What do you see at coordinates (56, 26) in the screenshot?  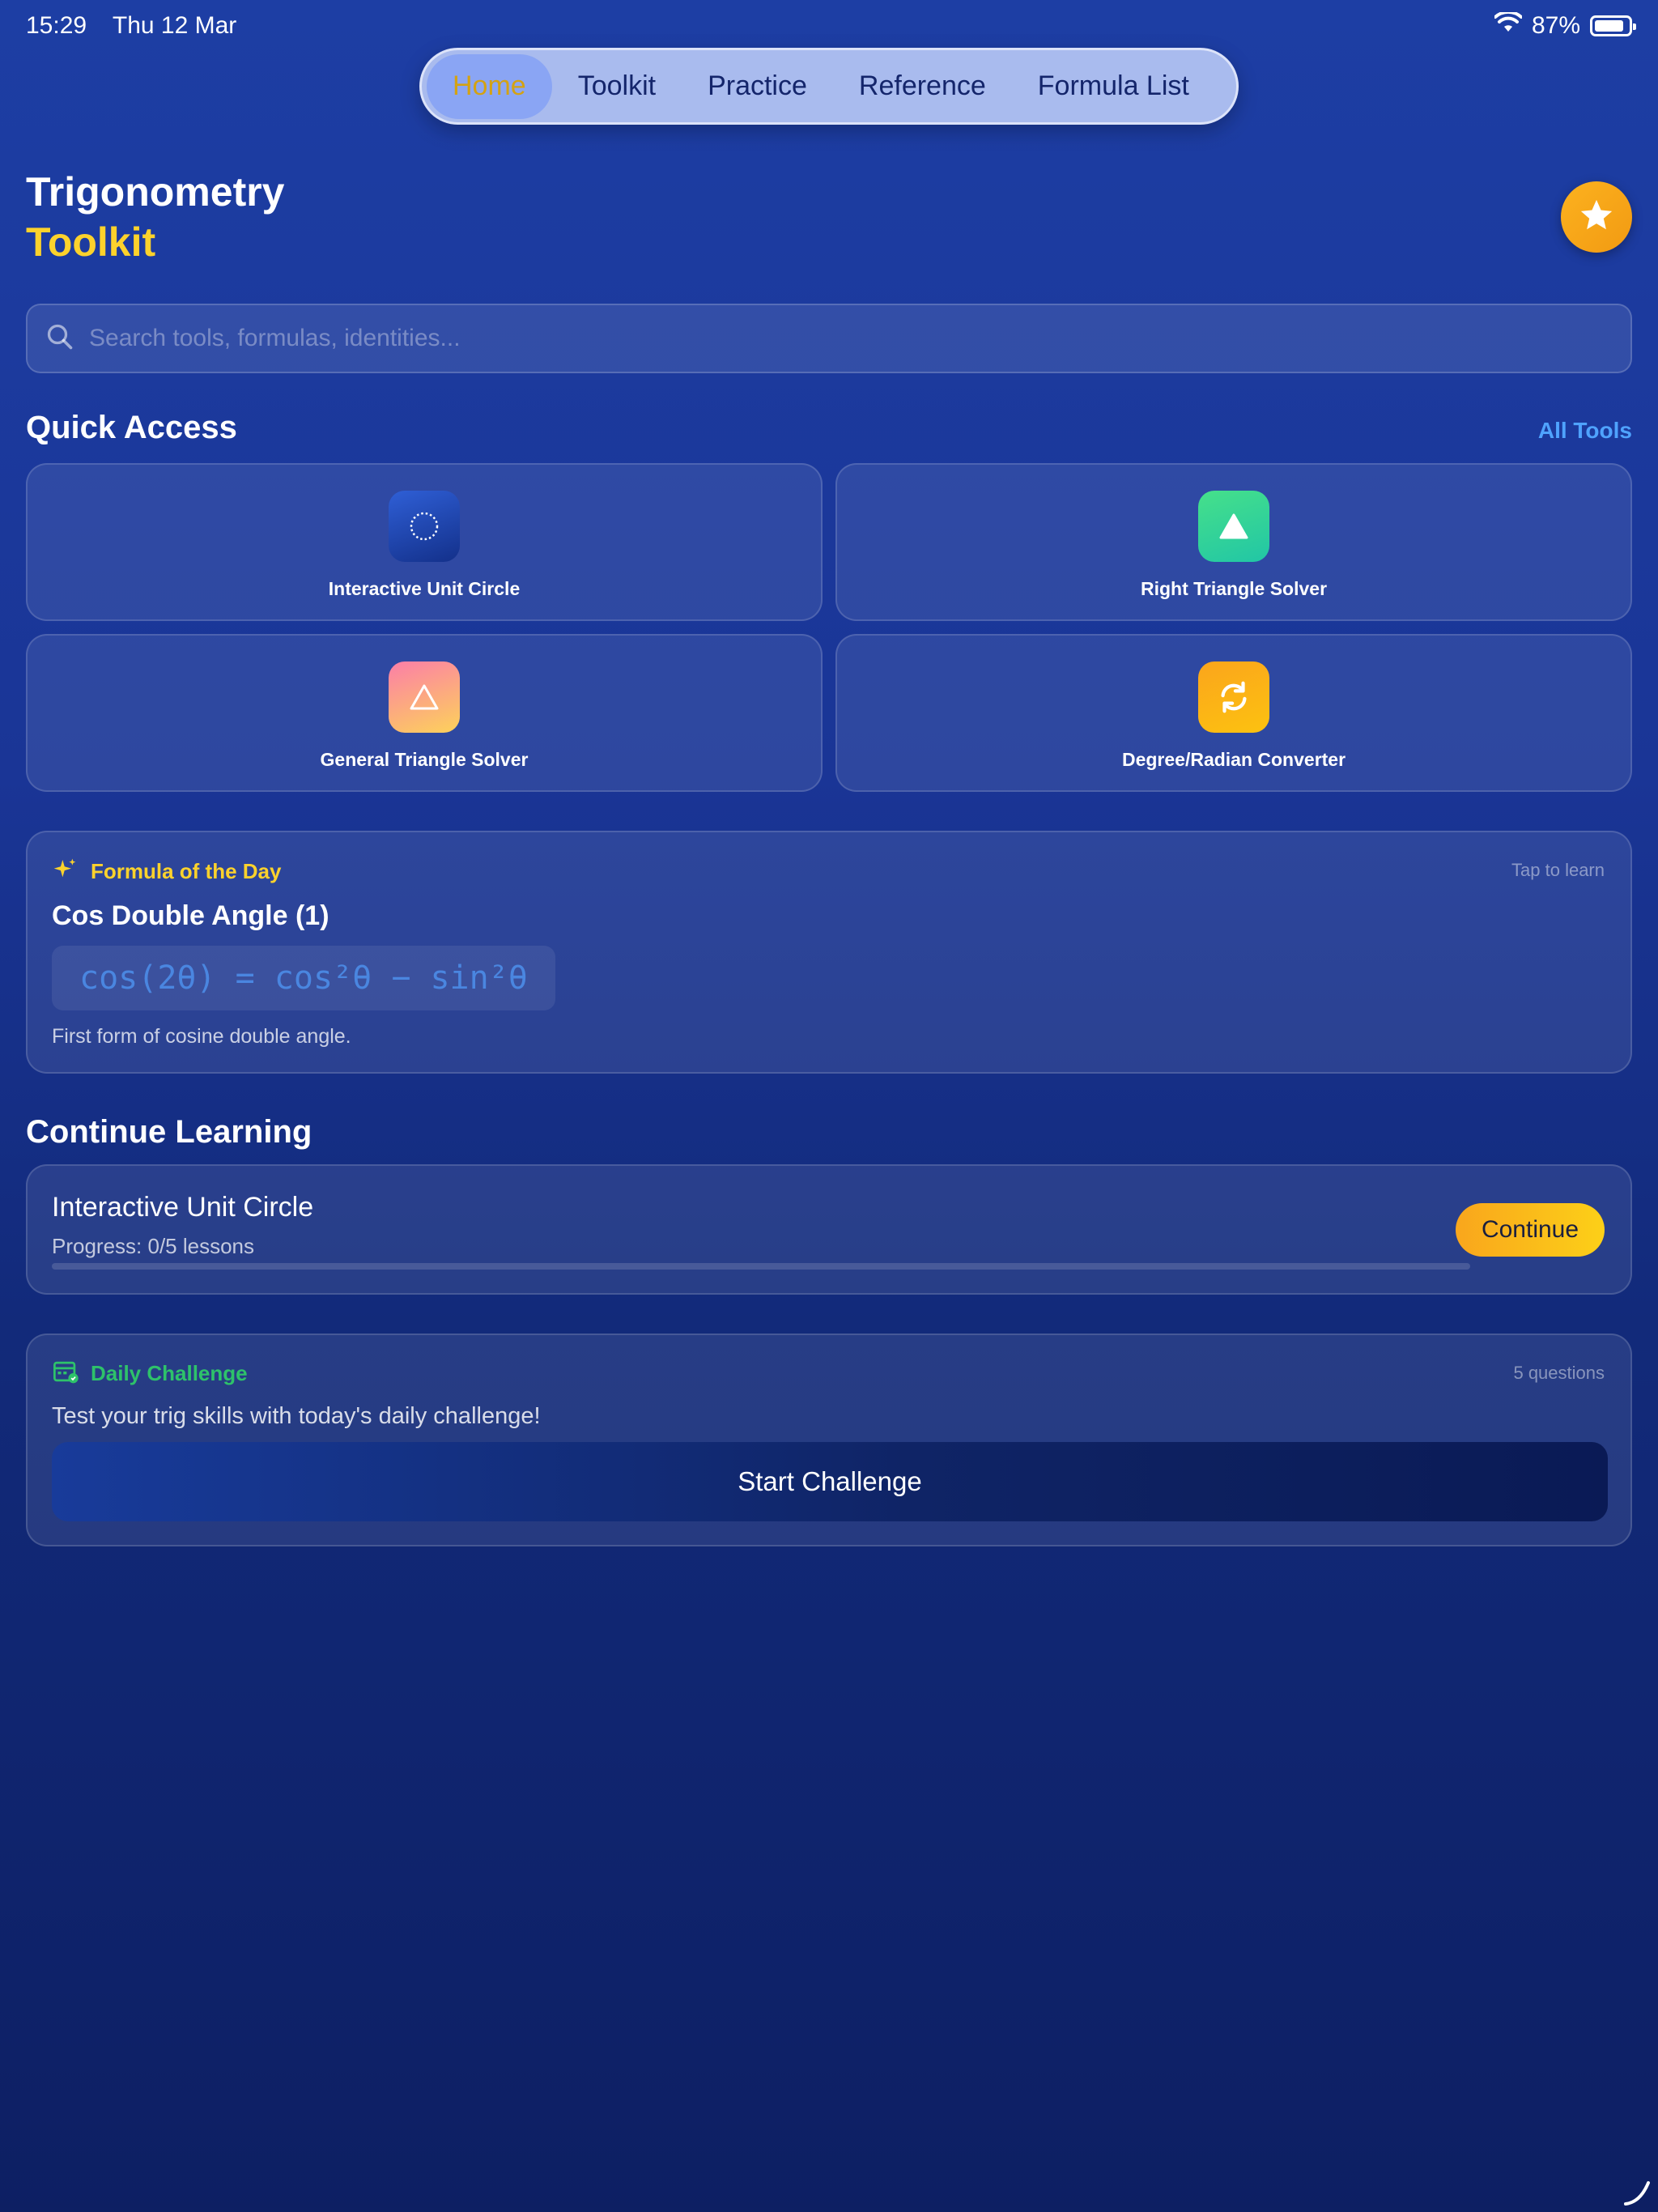 I see `status-time: 15:29` at bounding box center [56, 26].